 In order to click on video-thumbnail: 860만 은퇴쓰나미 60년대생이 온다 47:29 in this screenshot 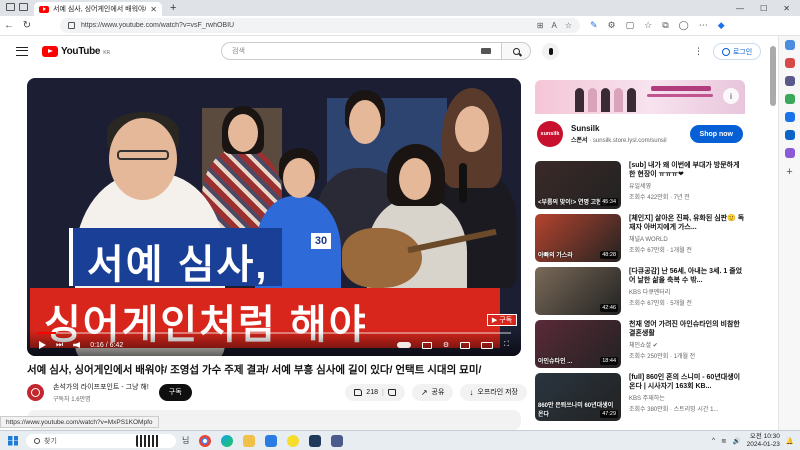, I will do `click(578, 397)`.